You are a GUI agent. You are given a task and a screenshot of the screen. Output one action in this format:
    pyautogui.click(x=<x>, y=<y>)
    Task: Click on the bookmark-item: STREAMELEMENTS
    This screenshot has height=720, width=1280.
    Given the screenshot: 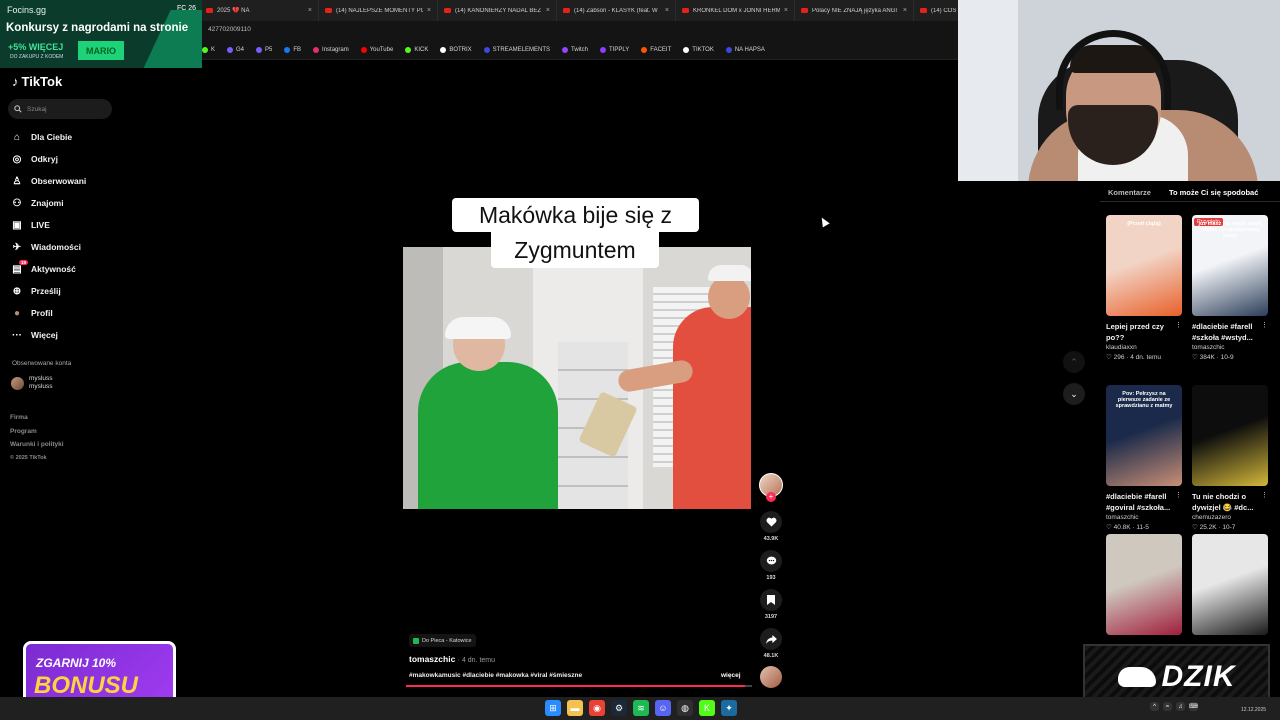 What is the action you would take?
    pyautogui.click(x=517, y=49)
    